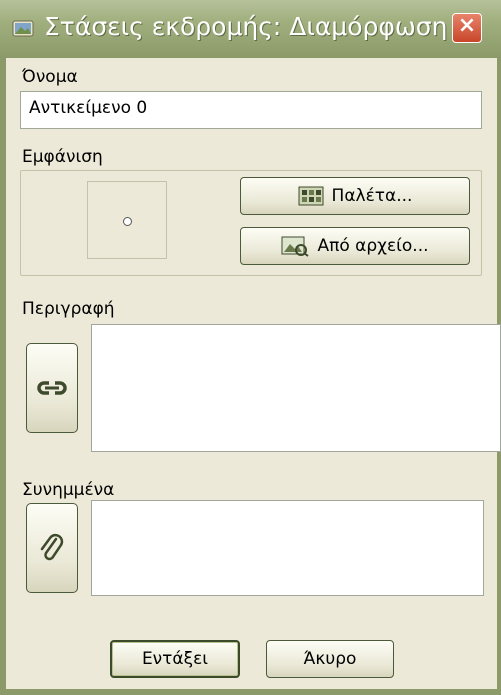 This screenshot has height=695, width=501. I want to click on close-button: ×, so click(467, 28).